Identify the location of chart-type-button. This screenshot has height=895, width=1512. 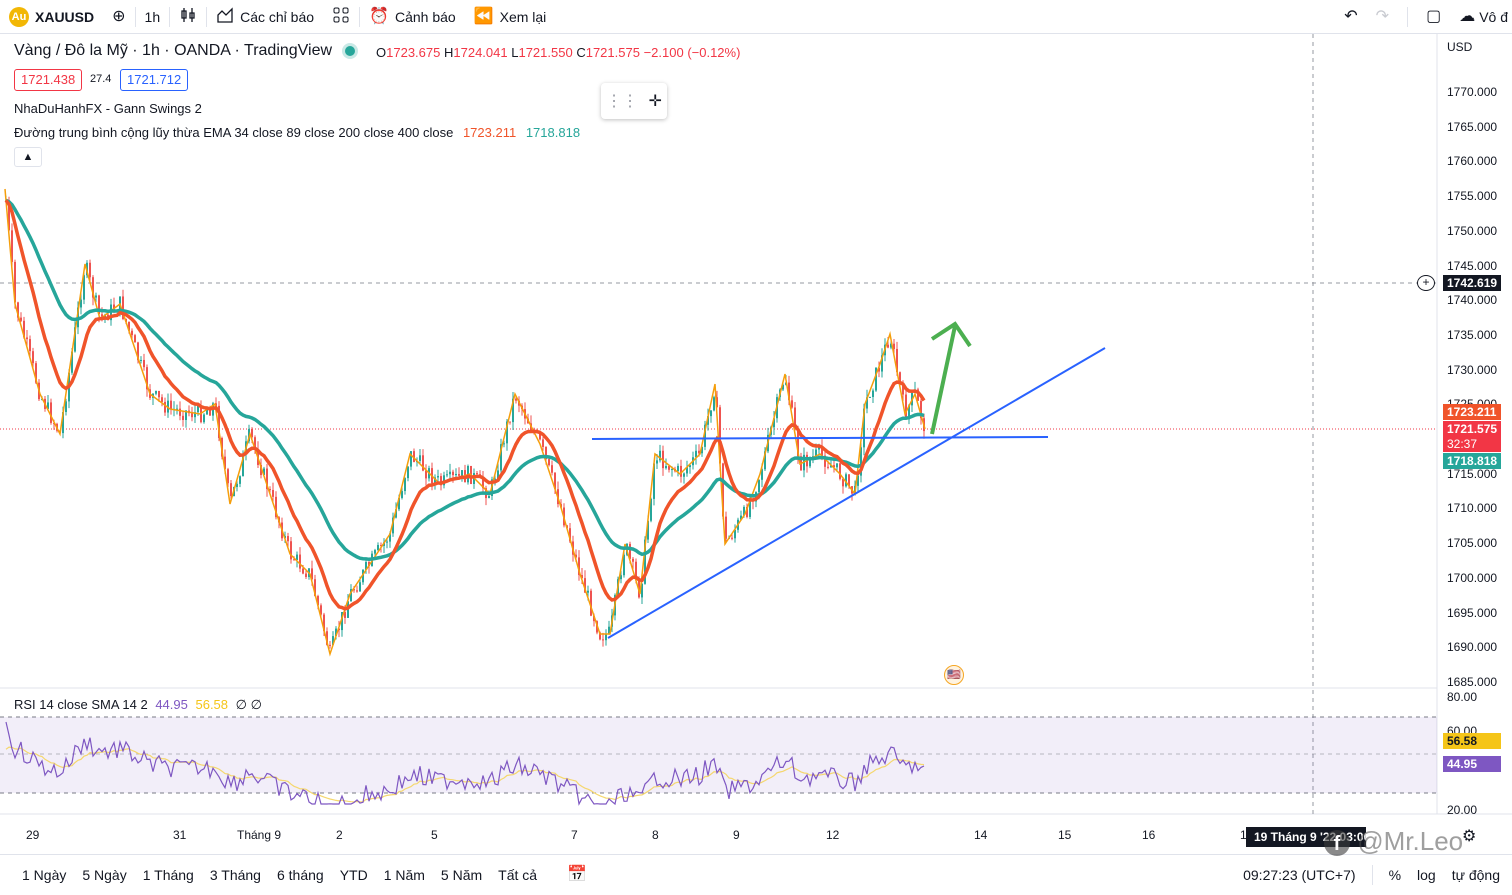
(188, 17).